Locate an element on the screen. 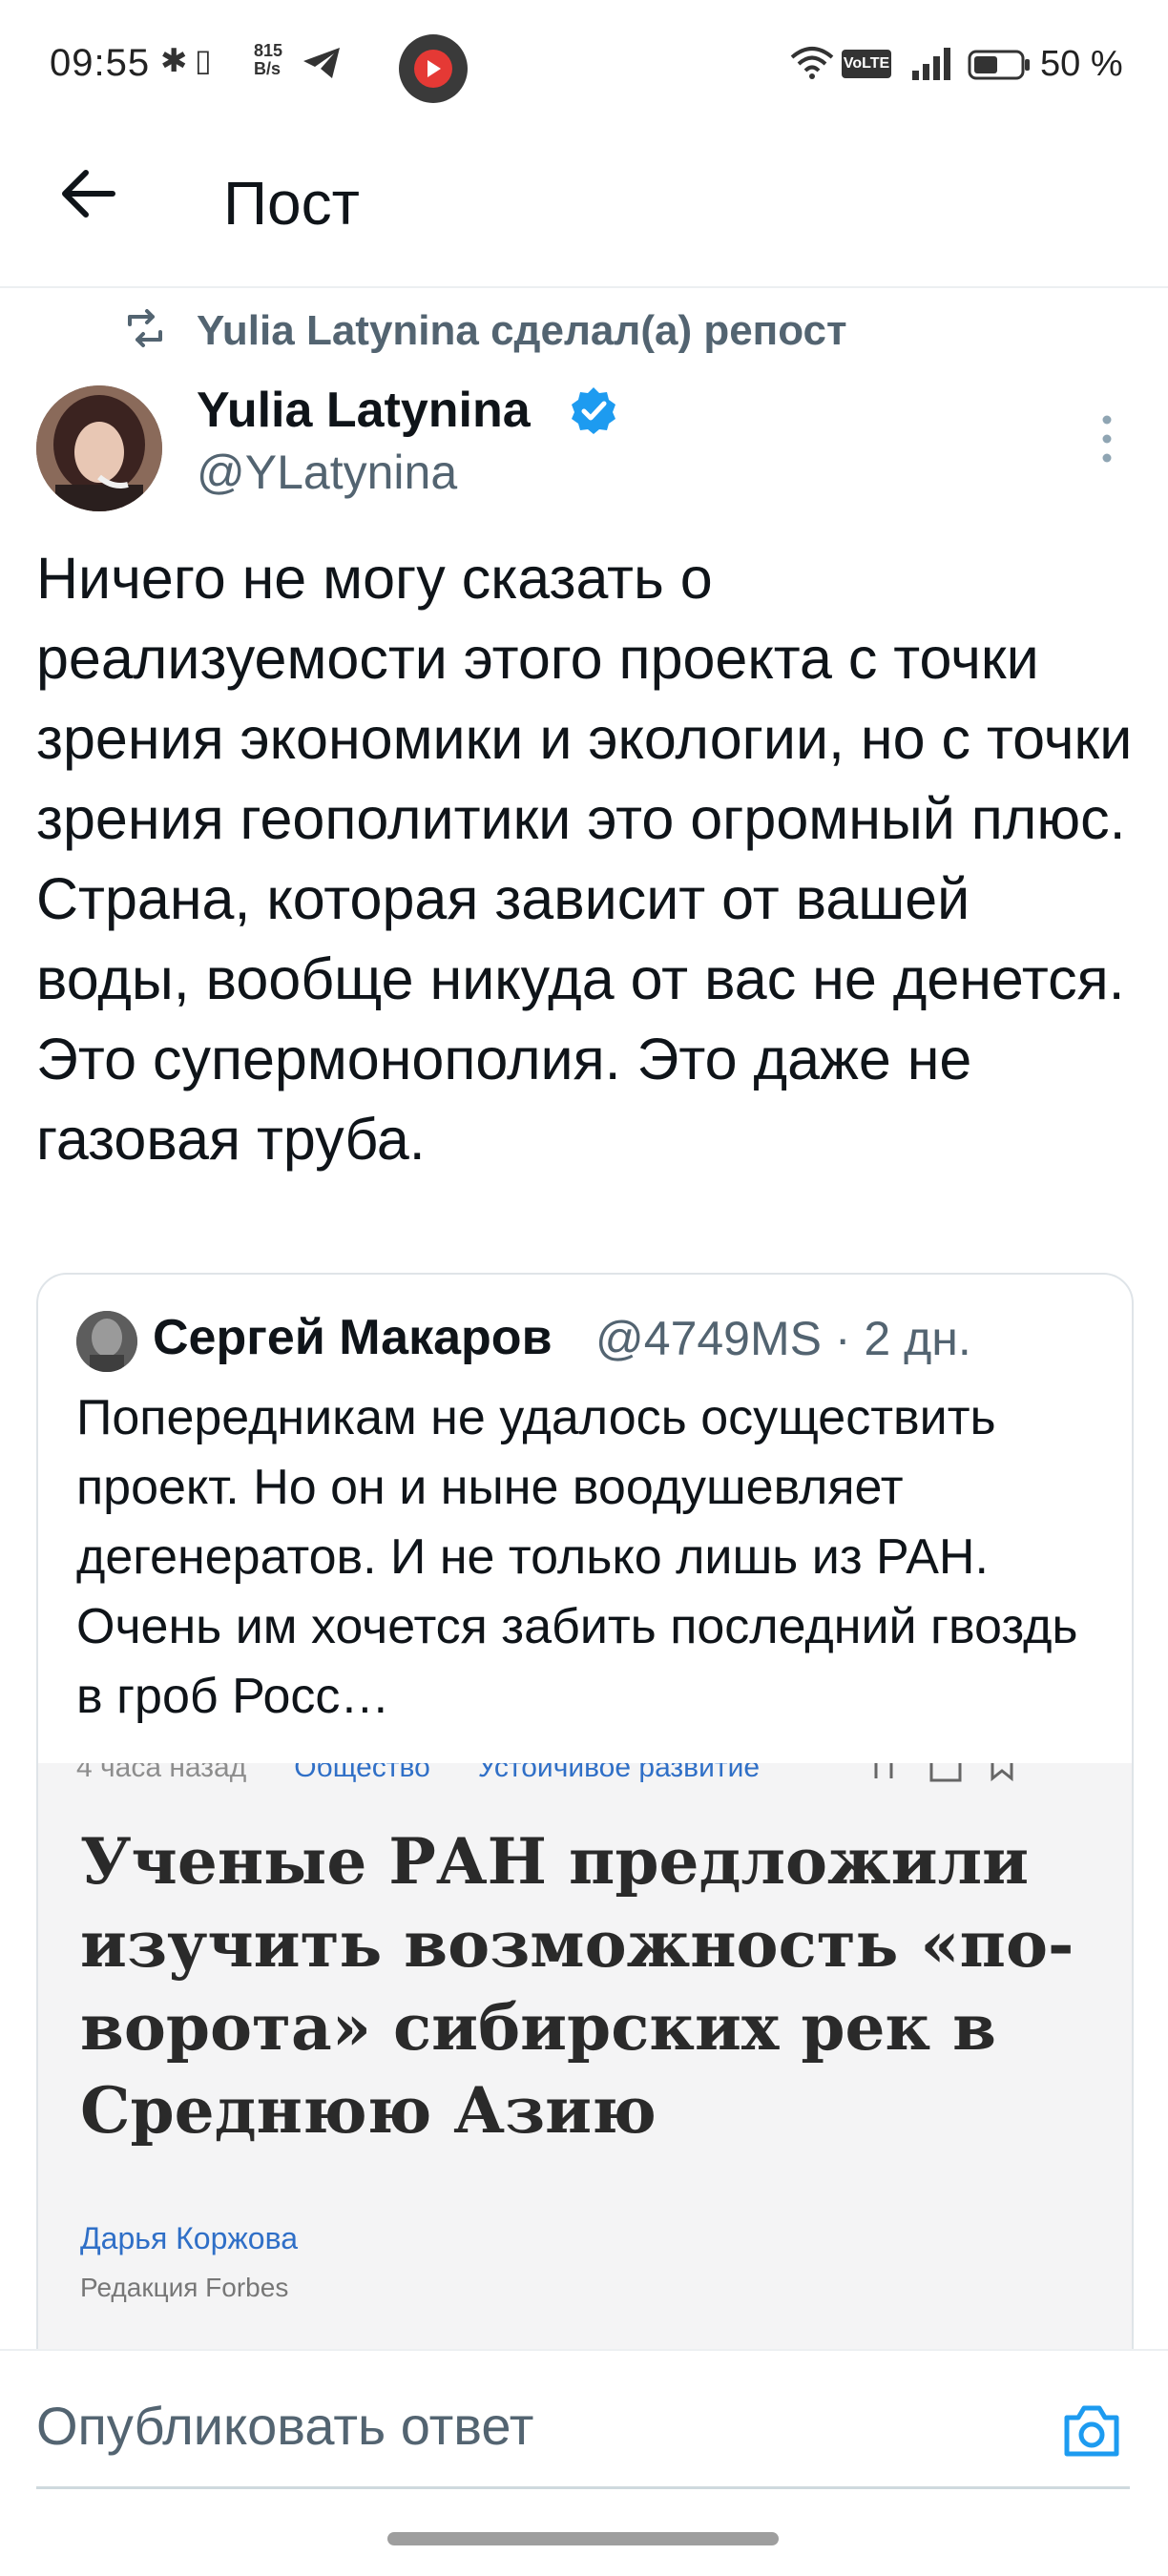 The height and width of the screenshot is (2576, 1168). volte-badge: VoLTE is located at coordinates (866, 64).